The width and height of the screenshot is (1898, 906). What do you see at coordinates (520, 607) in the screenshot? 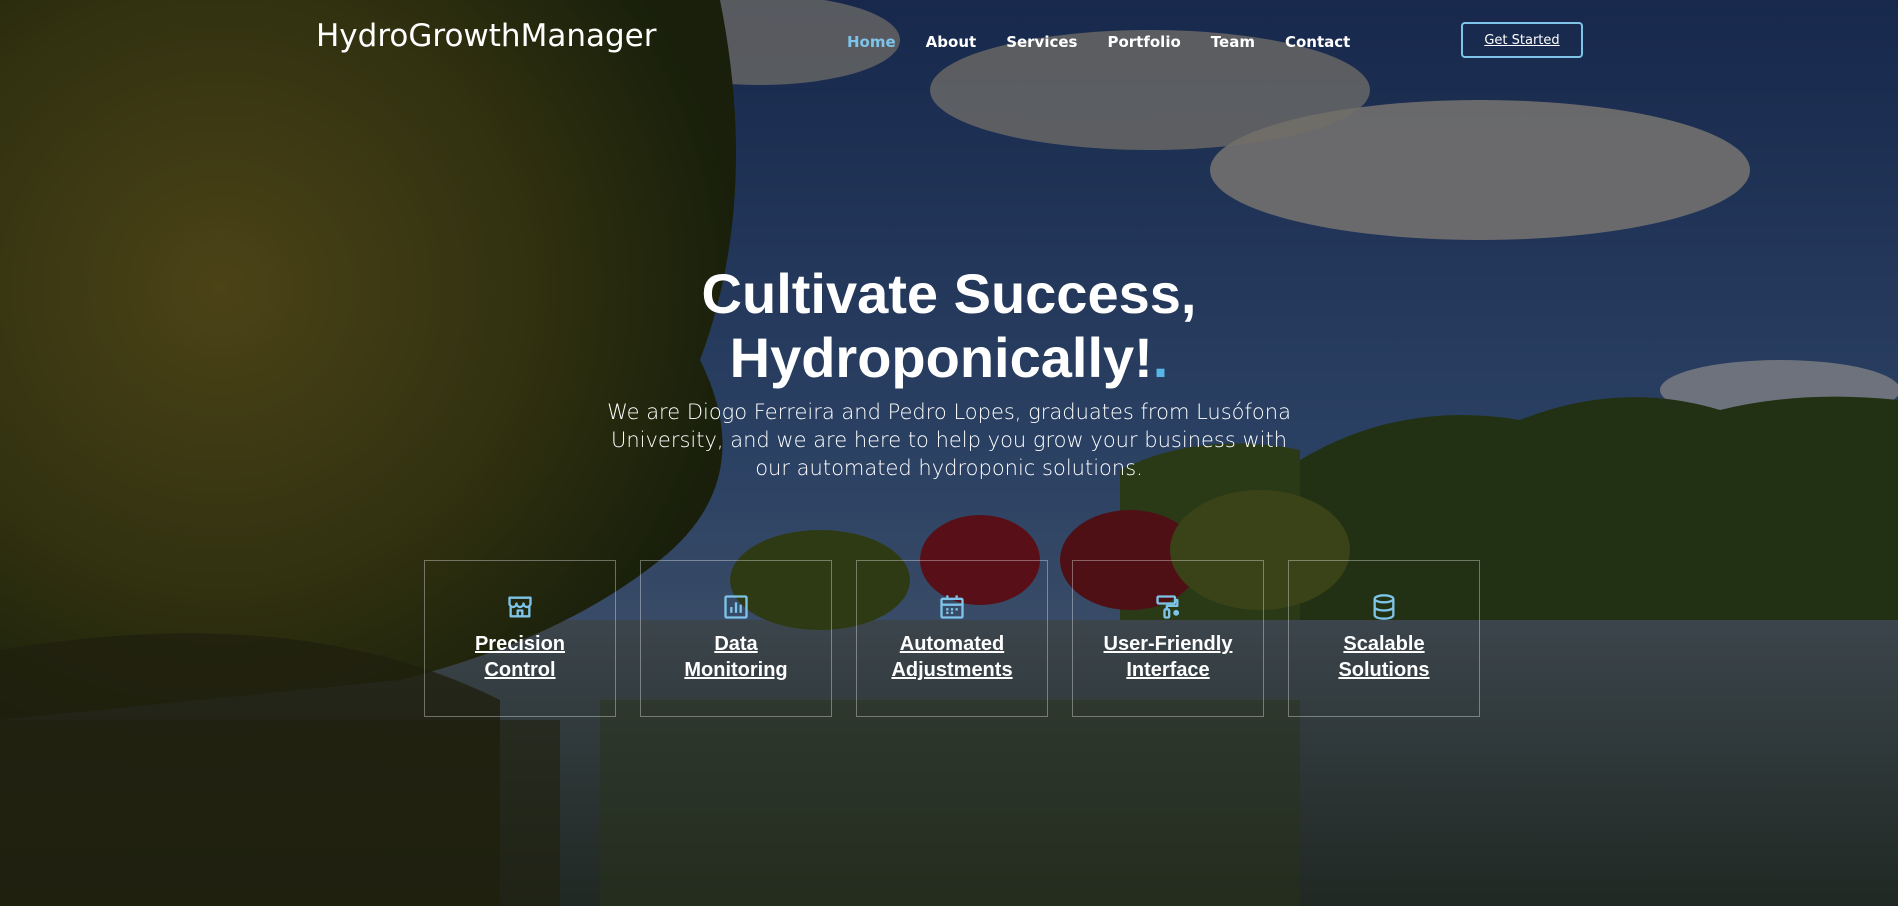
I see `store-icon` at bounding box center [520, 607].